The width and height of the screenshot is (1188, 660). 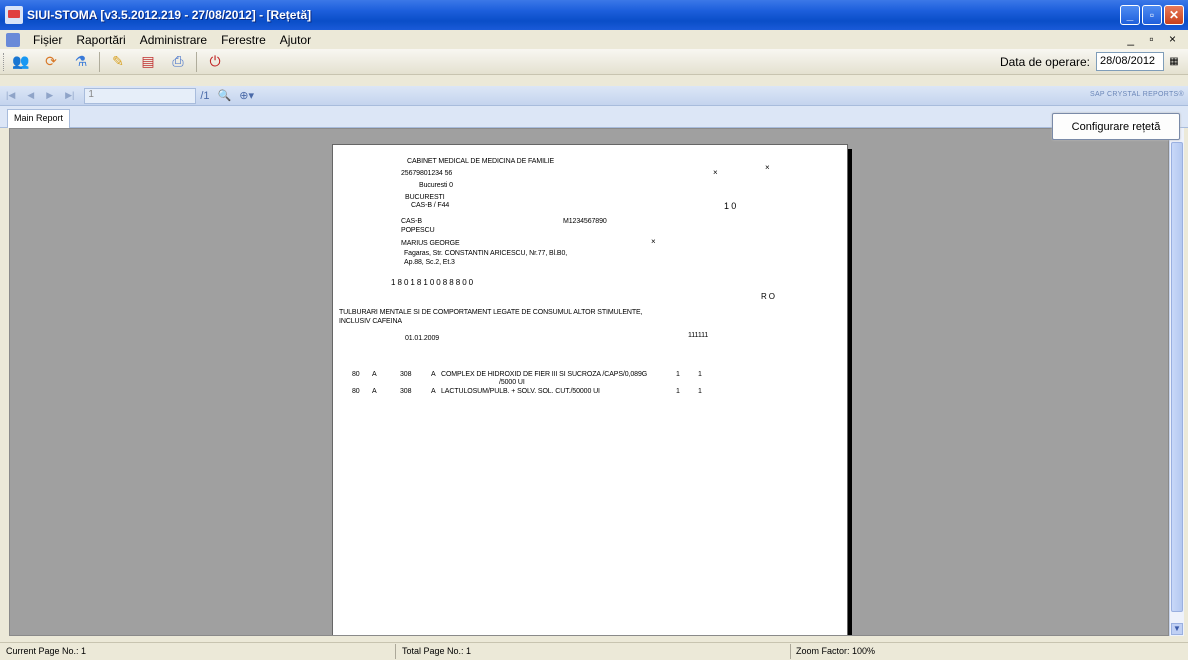 I want to click on vertical-scrollbar: ▼, so click(x=1176, y=382).